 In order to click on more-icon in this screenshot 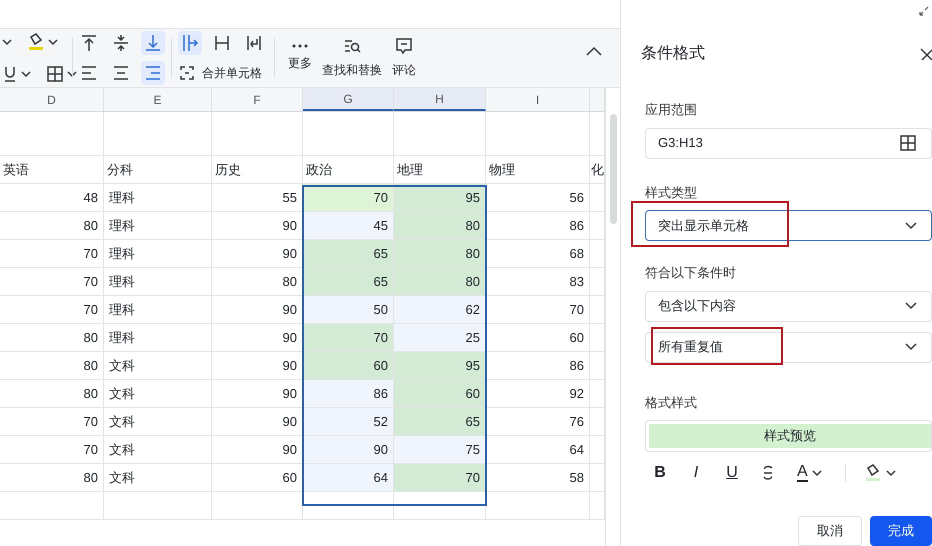, I will do `click(300, 46)`.